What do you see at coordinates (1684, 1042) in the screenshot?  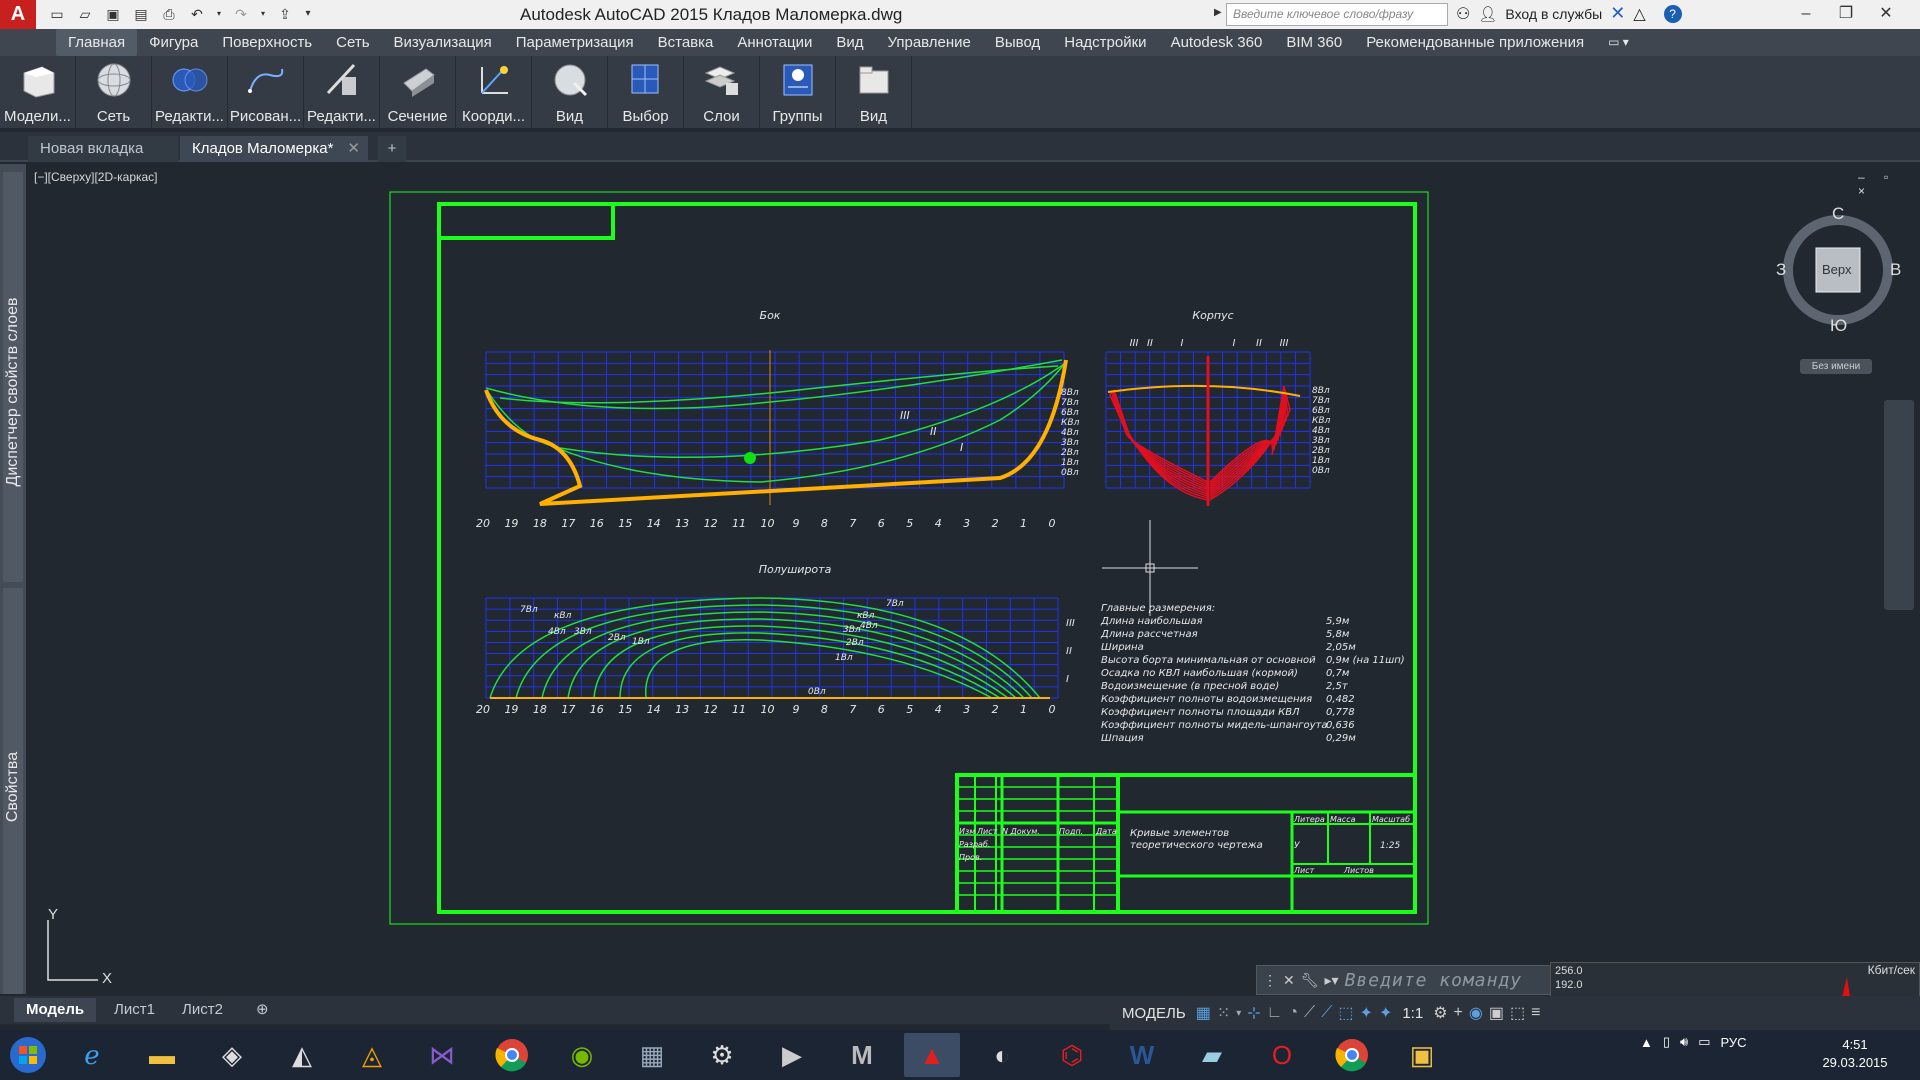 I see `volume-icon: 🔊︎` at bounding box center [1684, 1042].